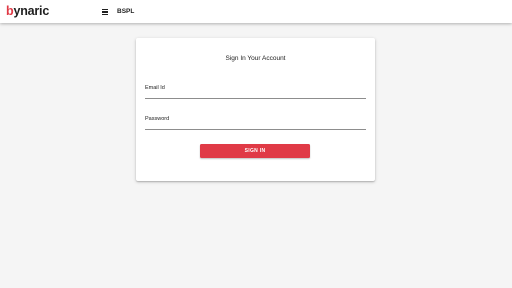 This screenshot has height=288, width=512. I want to click on hamburger-menu-icon, so click(105, 12).